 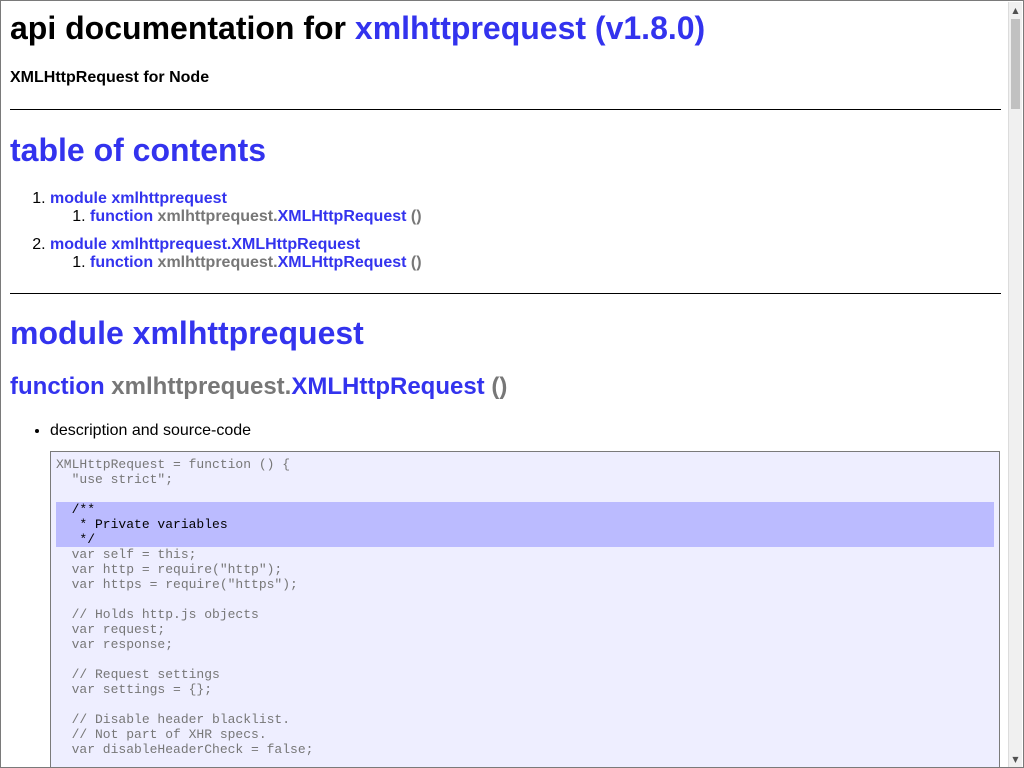 What do you see at coordinates (173, 464) in the screenshot?
I see `code-line: XMLHttpRequest = function () {` at bounding box center [173, 464].